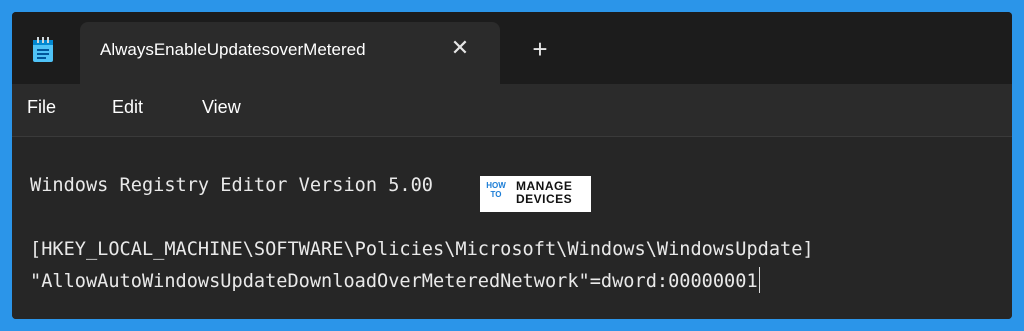 The width and height of the screenshot is (1024, 331). I want to click on document-tab: AlwaysEnableUpdatesoverMetered ✕, so click(290, 53).